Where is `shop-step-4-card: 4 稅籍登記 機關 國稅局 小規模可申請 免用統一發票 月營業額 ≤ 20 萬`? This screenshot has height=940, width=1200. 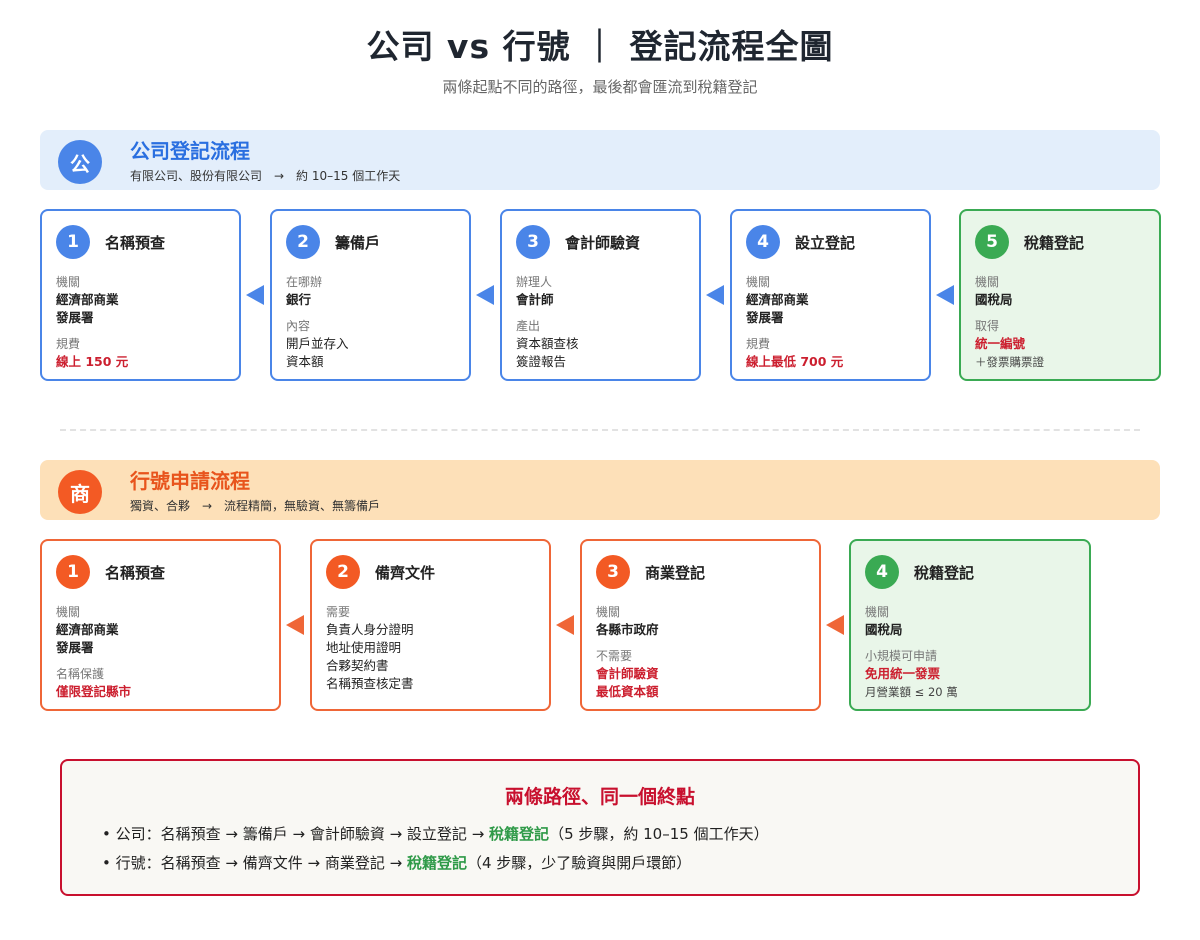 shop-step-4-card: 4 稅籍登記 機關 國稅局 小規模可申請 免用統一發票 月營業額 ≤ 20 萬 is located at coordinates (970, 625).